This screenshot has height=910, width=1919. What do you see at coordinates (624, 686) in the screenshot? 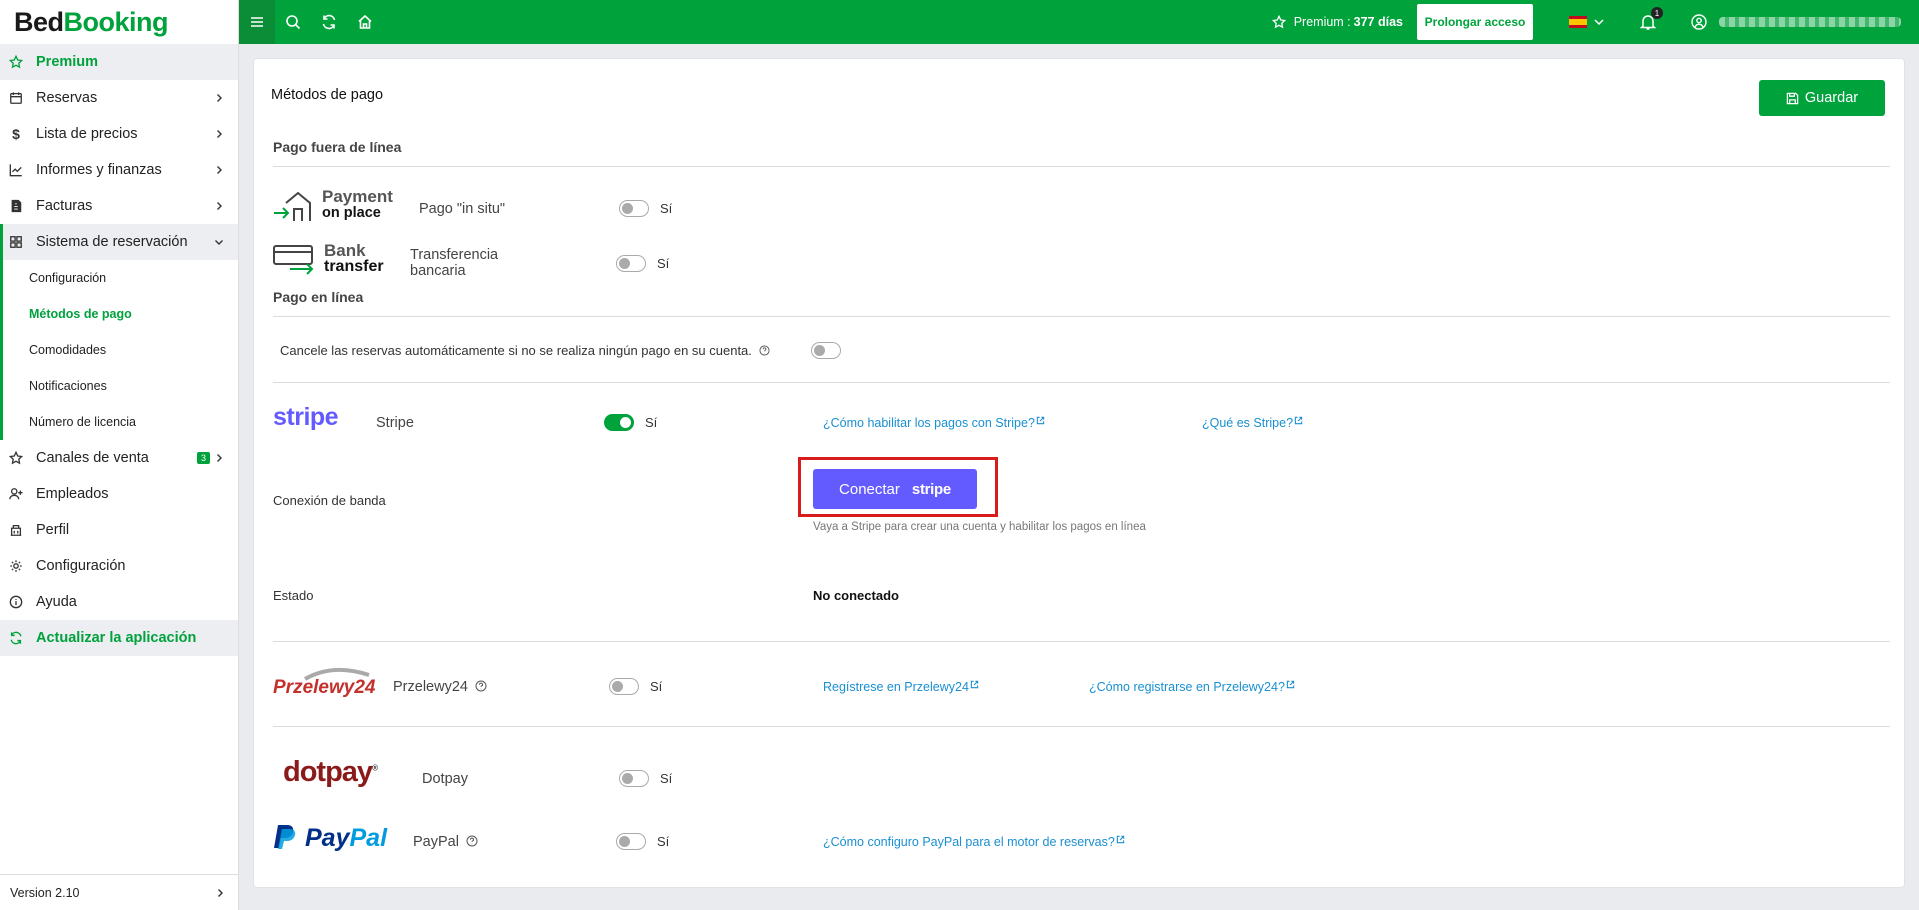
I see `toggle-przelewy24` at bounding box center [624, 686].